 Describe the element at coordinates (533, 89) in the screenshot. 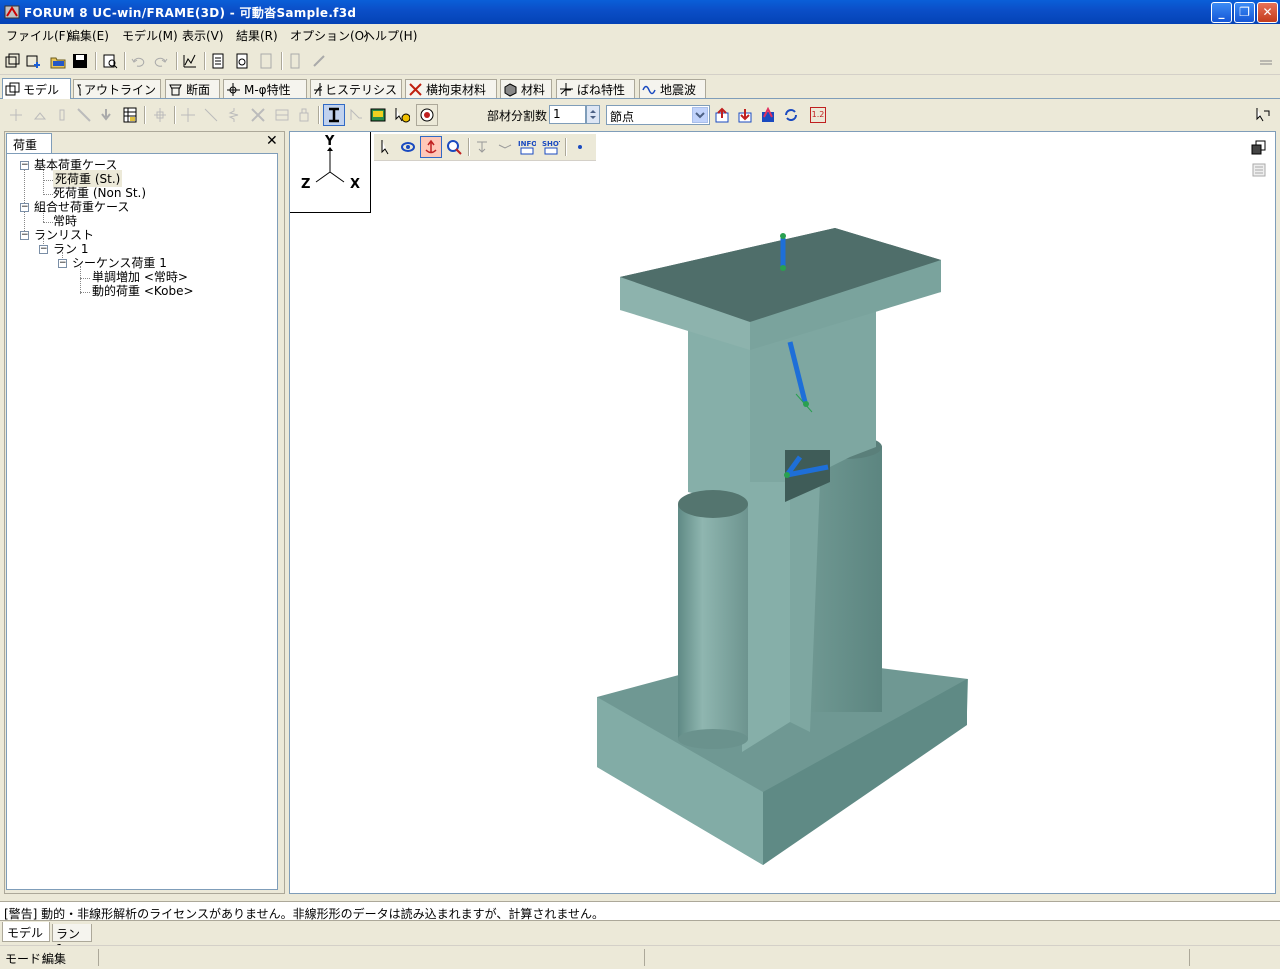

I see `tab-material-label: 材料` at that location.